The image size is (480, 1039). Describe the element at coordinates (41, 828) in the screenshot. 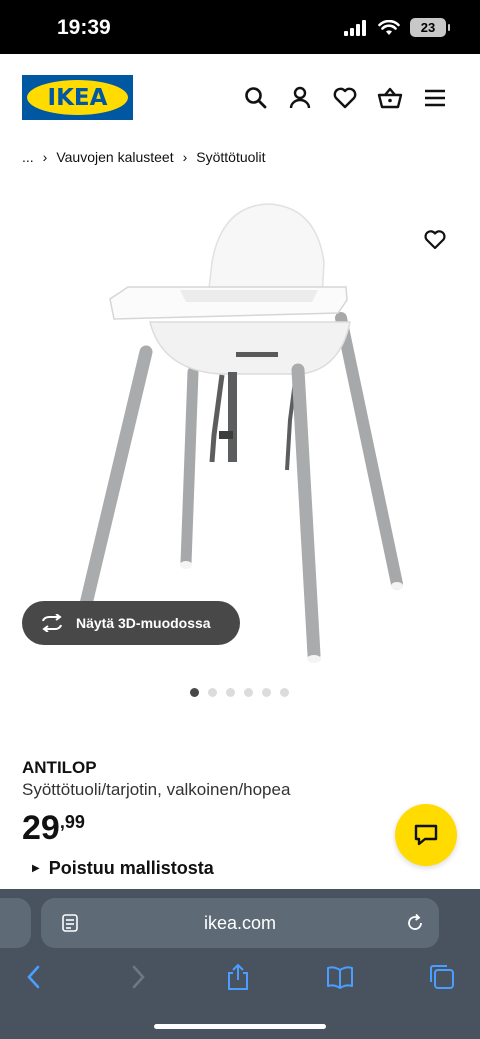

I see `price-integer: 29` at that location.